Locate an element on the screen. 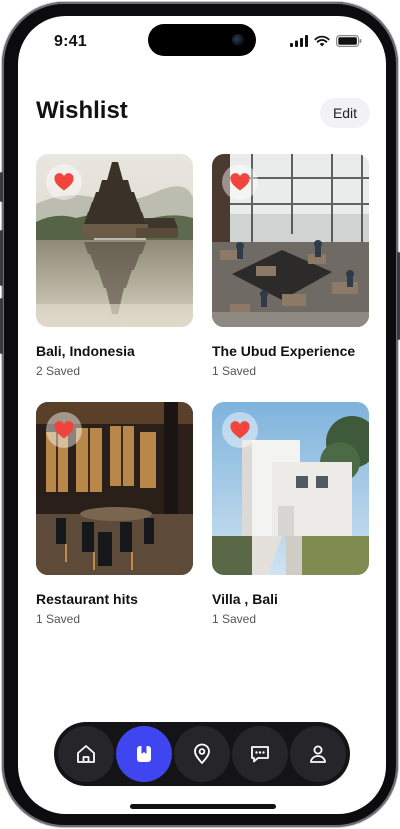  wishlist-card-villa: Villa , Bali 1 Saved is located at coordinates (290, 514).